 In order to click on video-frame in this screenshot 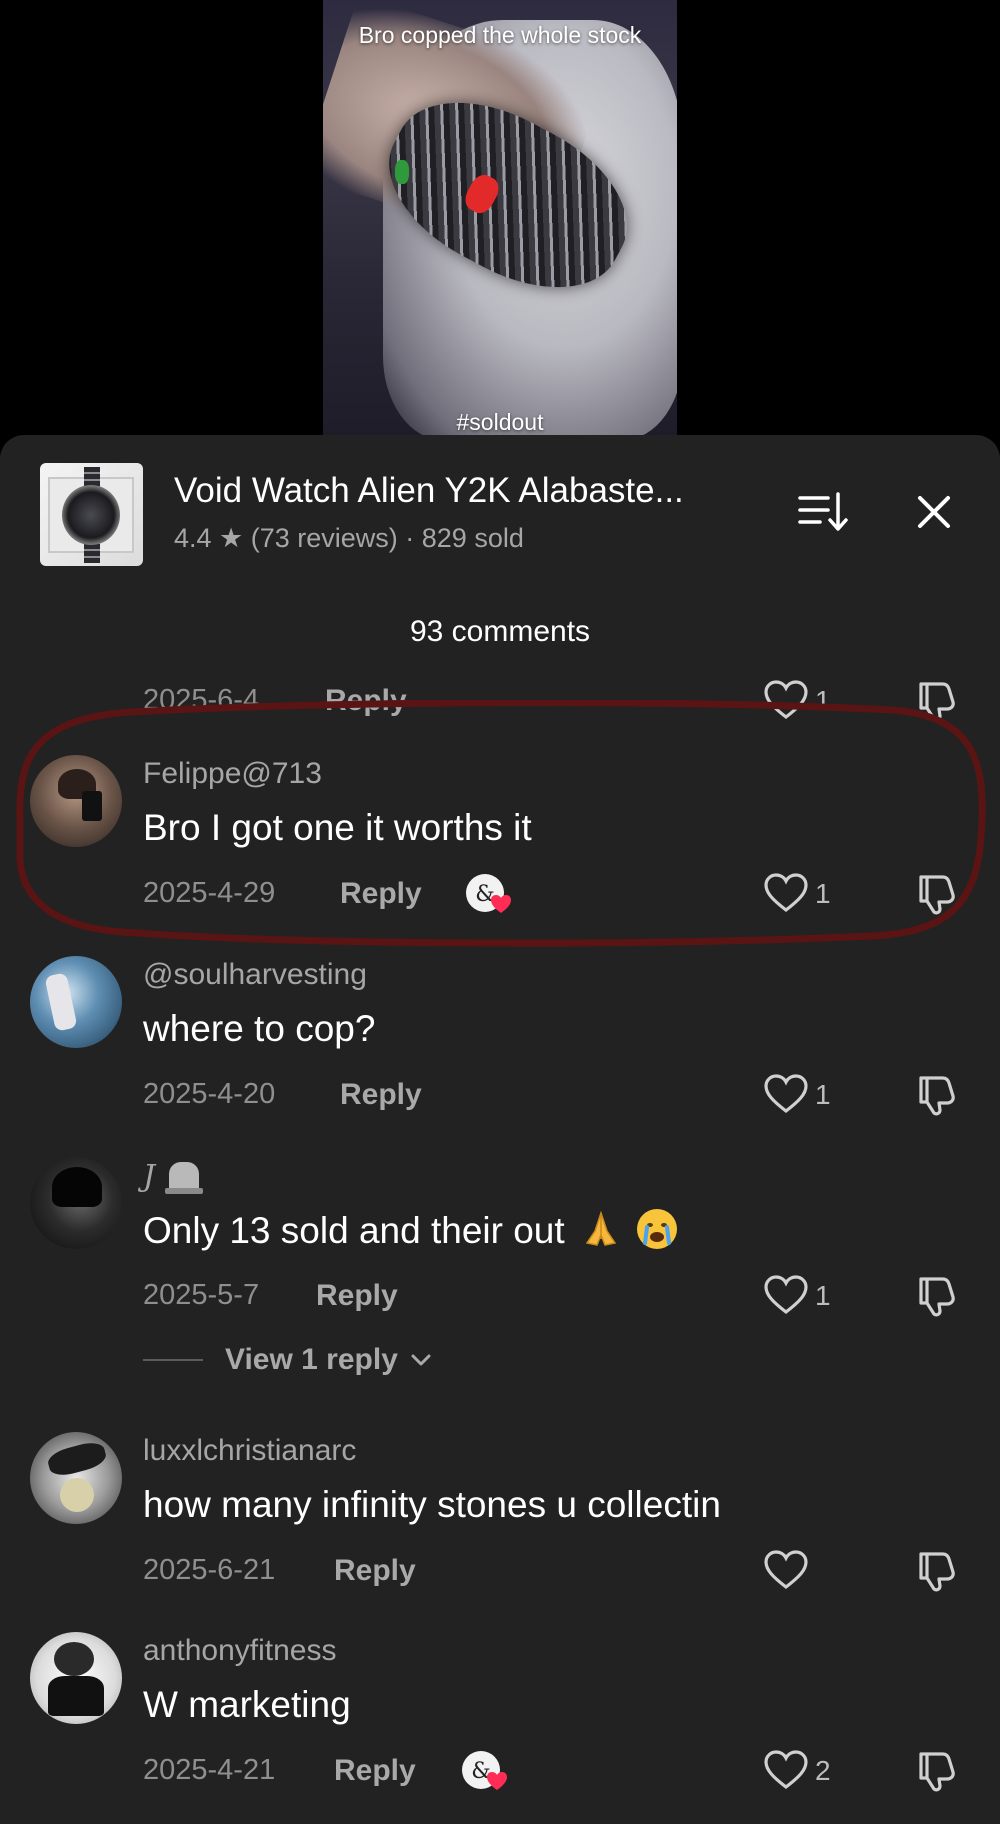, I will do `click(500, 235)`.